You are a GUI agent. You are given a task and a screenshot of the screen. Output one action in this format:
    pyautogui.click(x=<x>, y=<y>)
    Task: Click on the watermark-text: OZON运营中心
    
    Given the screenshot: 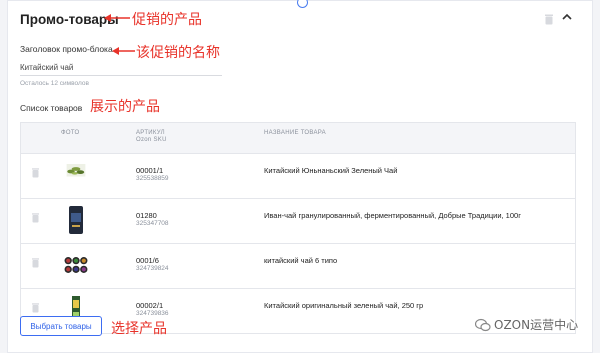 What is the action you would take?
    pyautogui.click(x=536, y=325)
    